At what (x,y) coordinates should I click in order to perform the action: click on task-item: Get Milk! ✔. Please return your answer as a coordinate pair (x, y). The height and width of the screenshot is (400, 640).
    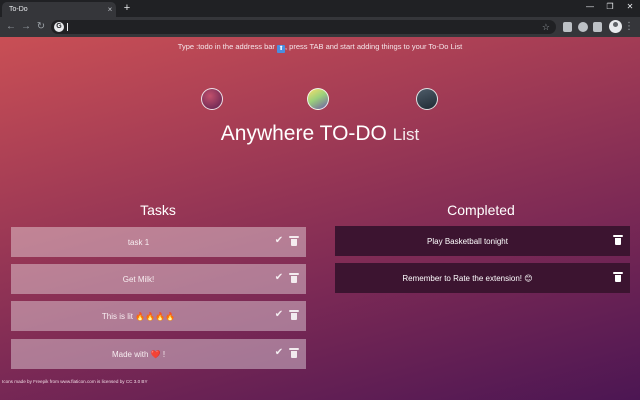
    Looking at the image, I should click on (158, 279).